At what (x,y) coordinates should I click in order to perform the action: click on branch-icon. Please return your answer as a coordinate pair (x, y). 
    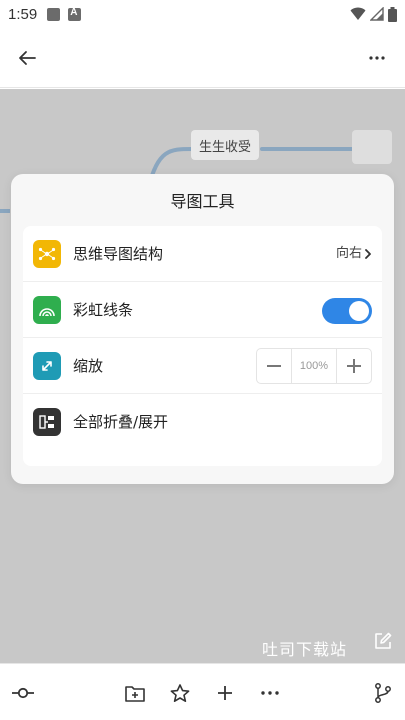
    Looking at the image, I should click on (383, 693).